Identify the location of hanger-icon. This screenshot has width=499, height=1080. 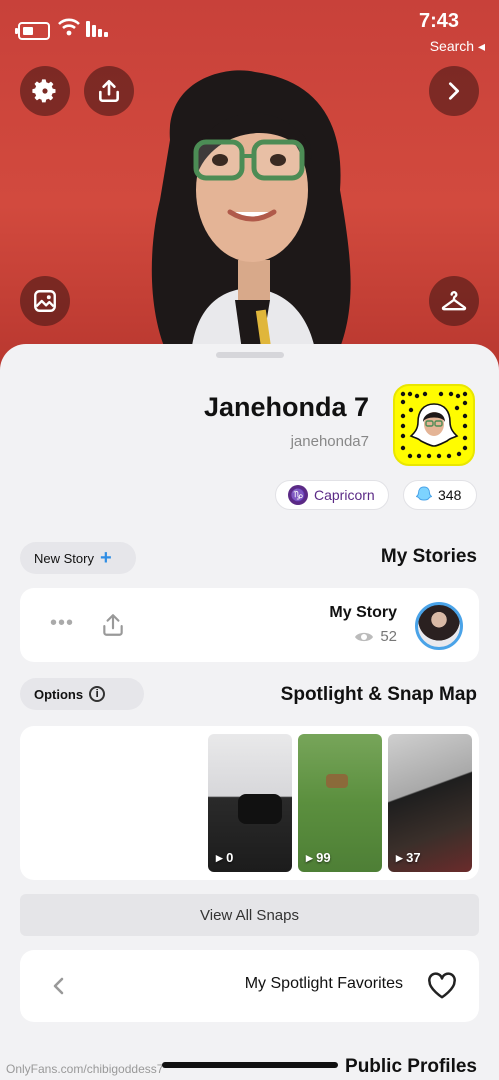
(454, 301).